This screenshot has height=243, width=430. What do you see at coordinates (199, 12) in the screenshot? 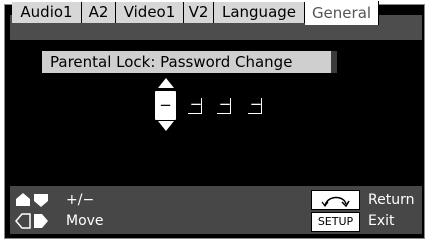
I see `tab-v2: V2` at bounding box center [199, 12].